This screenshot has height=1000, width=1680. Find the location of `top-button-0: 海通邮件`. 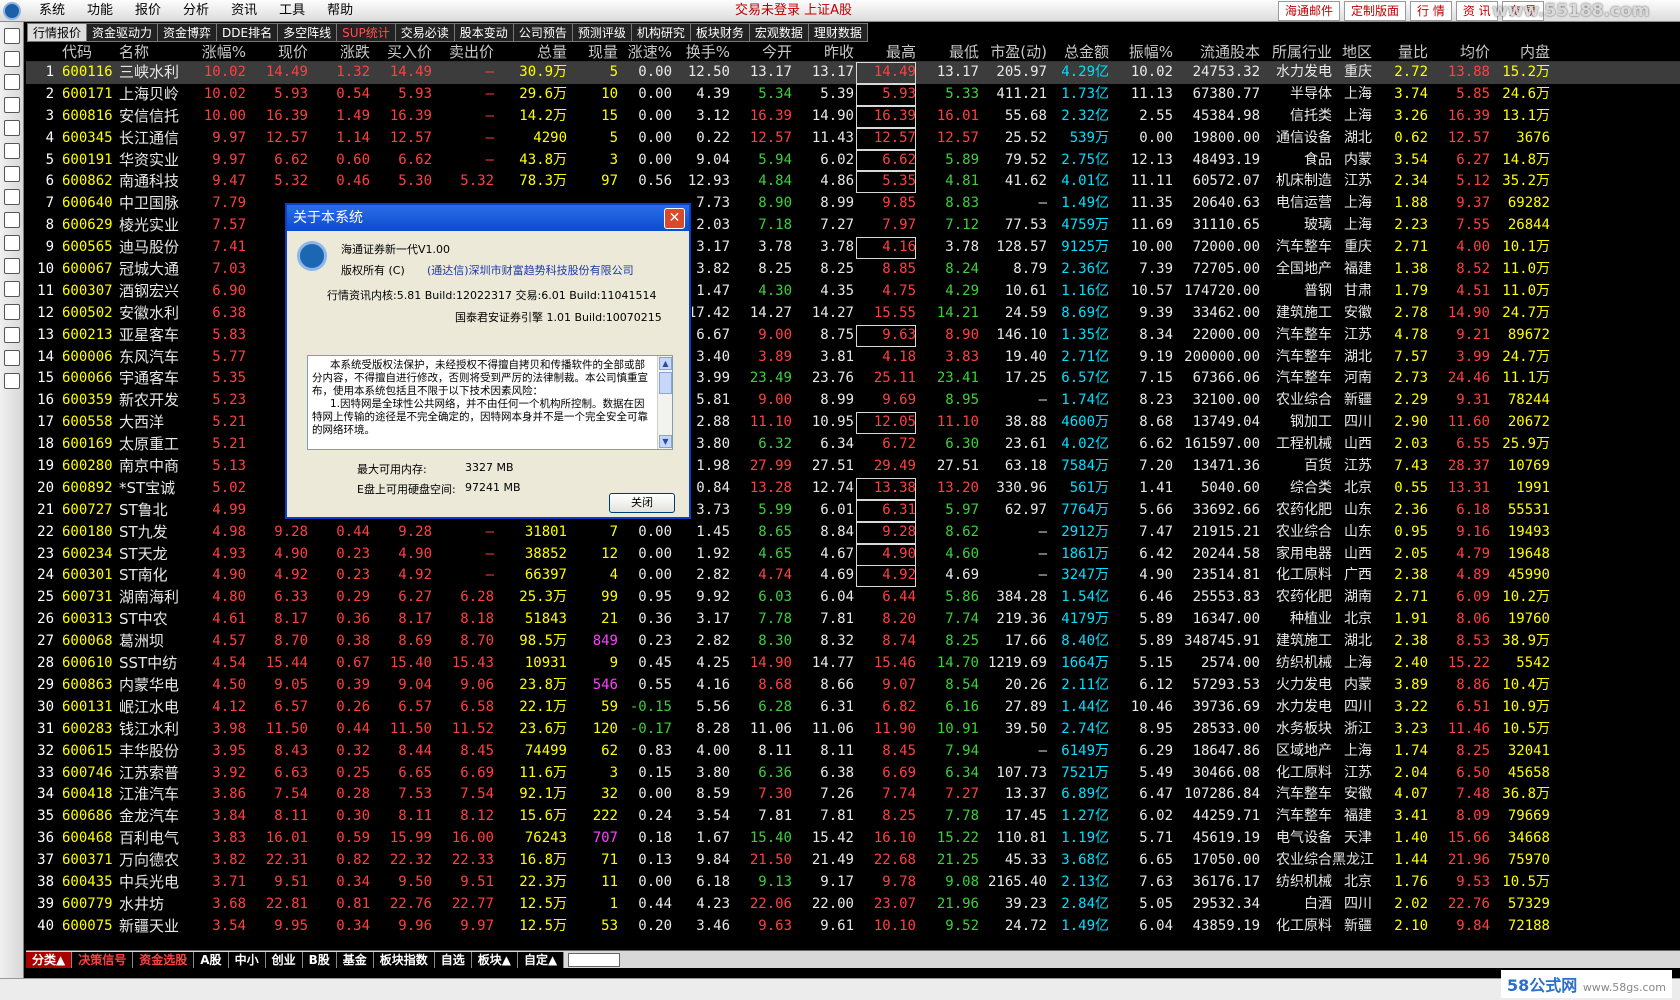

top-button-0: 海通邮件 is located at coordinates (1309, 11).